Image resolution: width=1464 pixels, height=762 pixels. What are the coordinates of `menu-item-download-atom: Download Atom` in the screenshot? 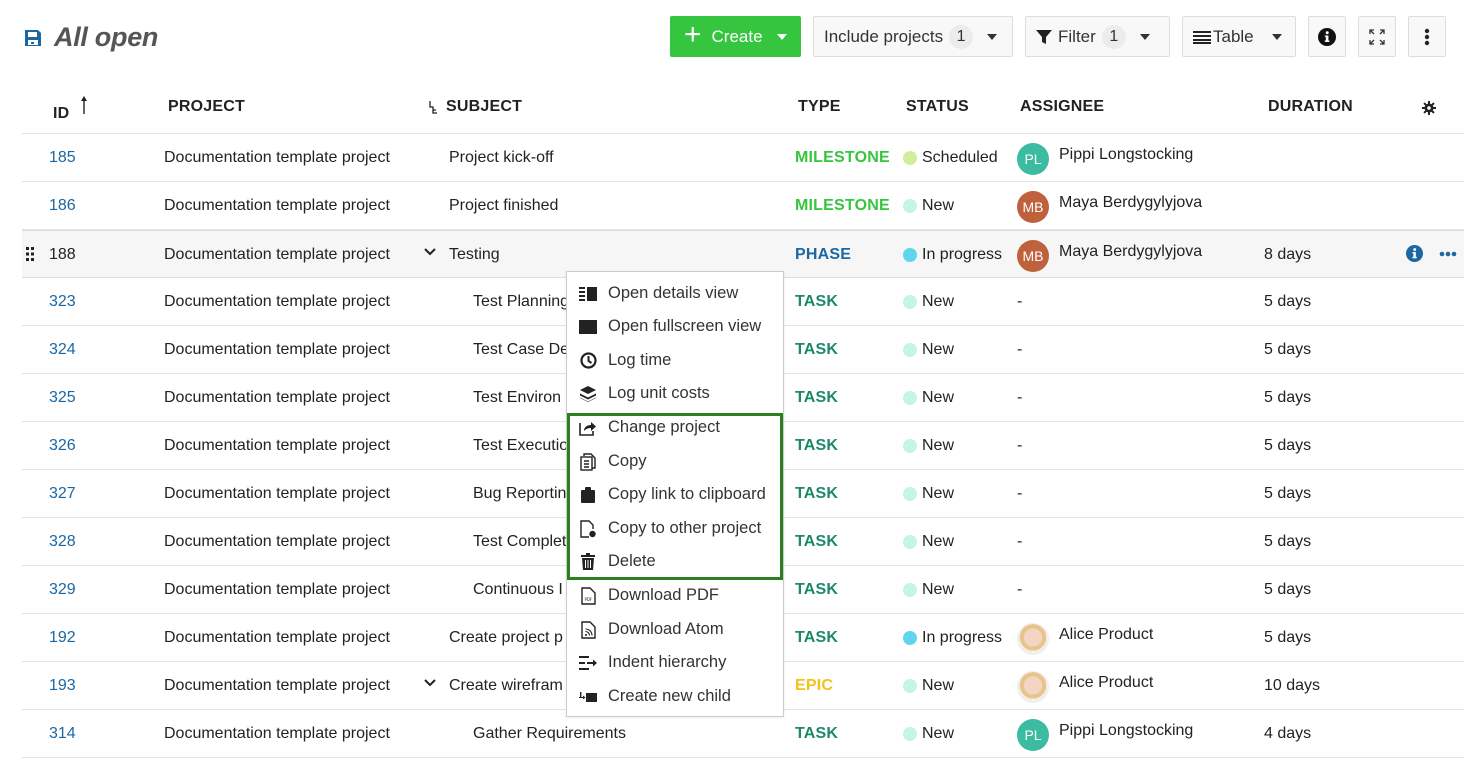 It's located at (675, 629).